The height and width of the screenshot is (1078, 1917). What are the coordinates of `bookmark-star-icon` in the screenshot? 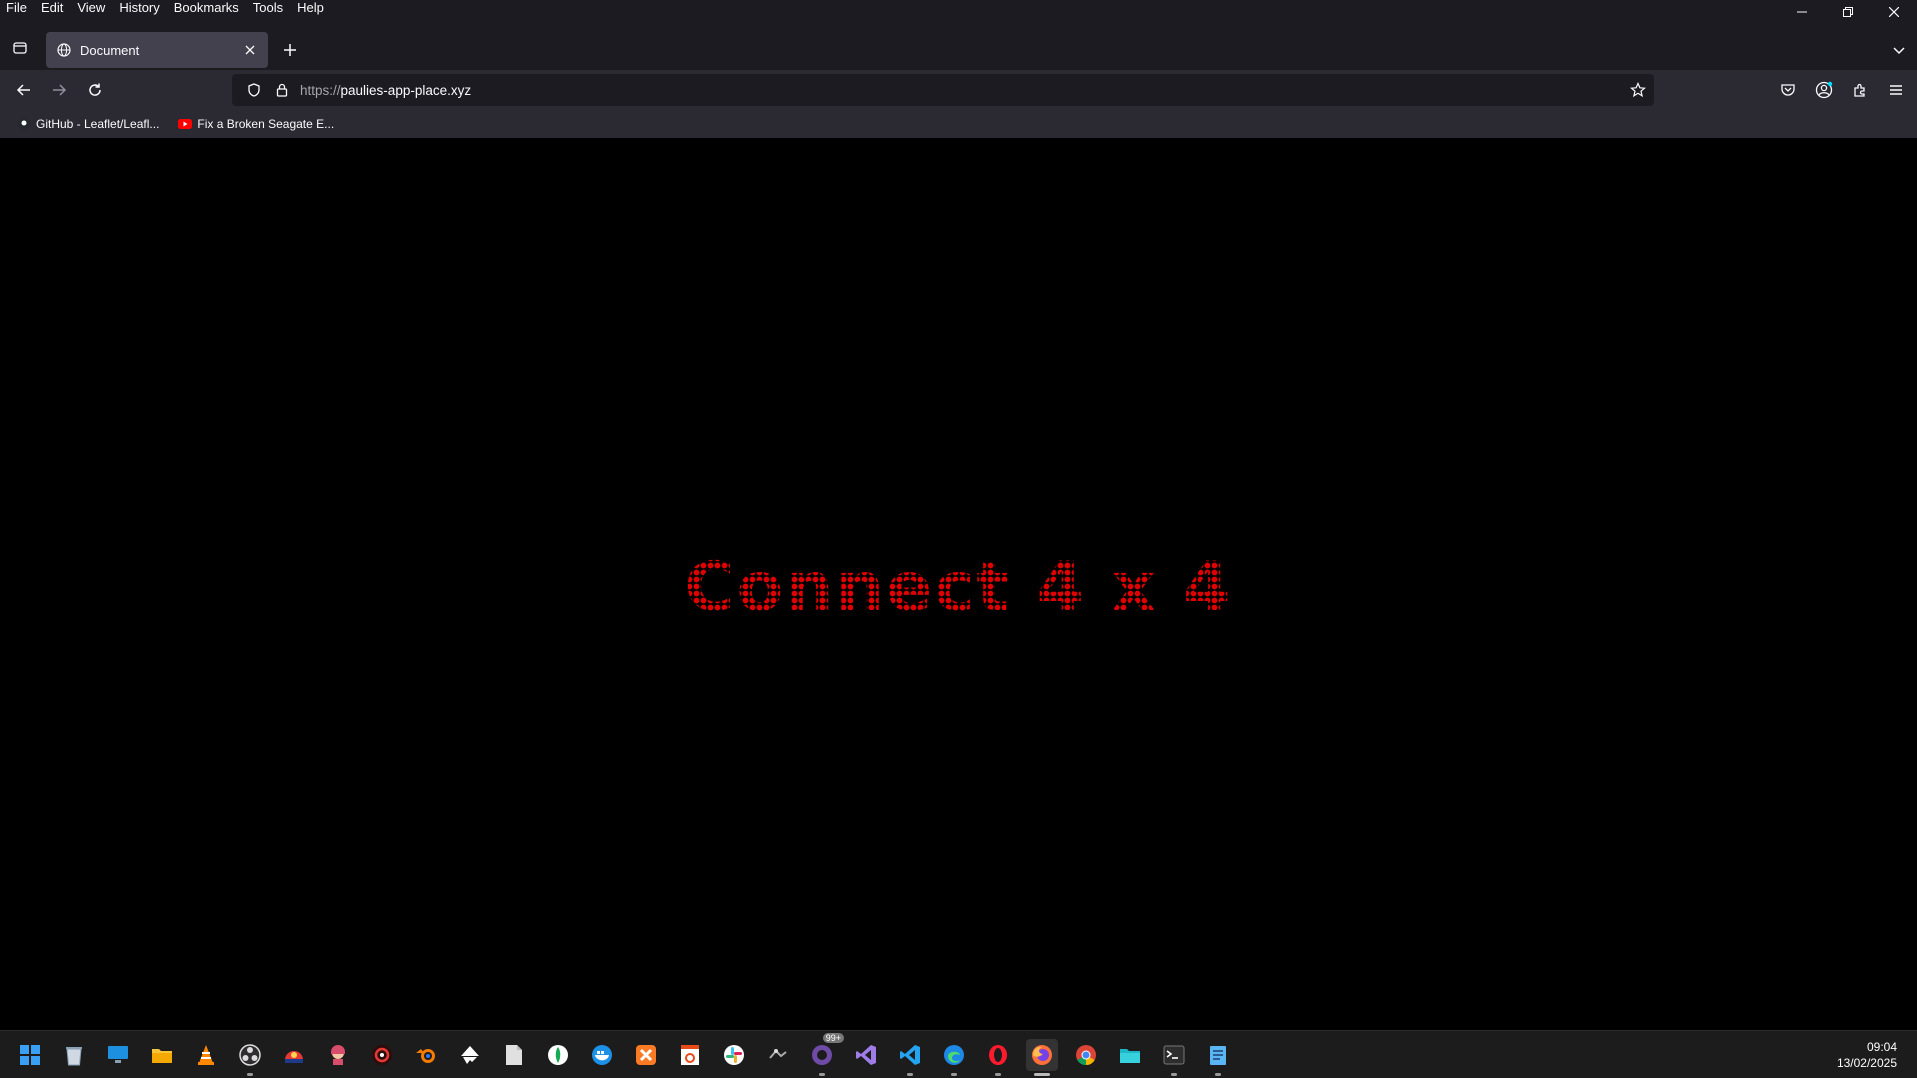 It's located at (1638, 90).